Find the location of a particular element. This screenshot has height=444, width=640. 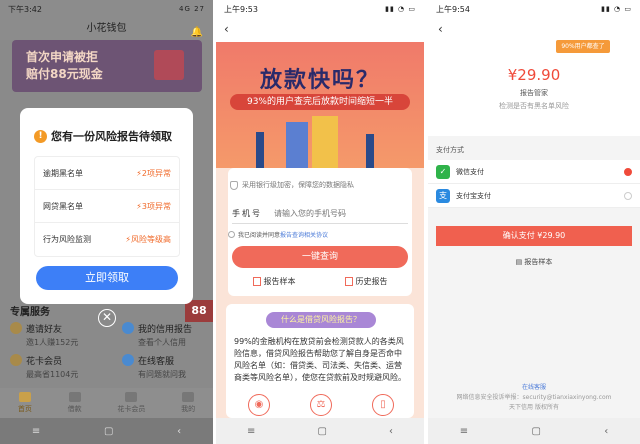

support-link: 在线客服 is located at coordinates (534, 386).